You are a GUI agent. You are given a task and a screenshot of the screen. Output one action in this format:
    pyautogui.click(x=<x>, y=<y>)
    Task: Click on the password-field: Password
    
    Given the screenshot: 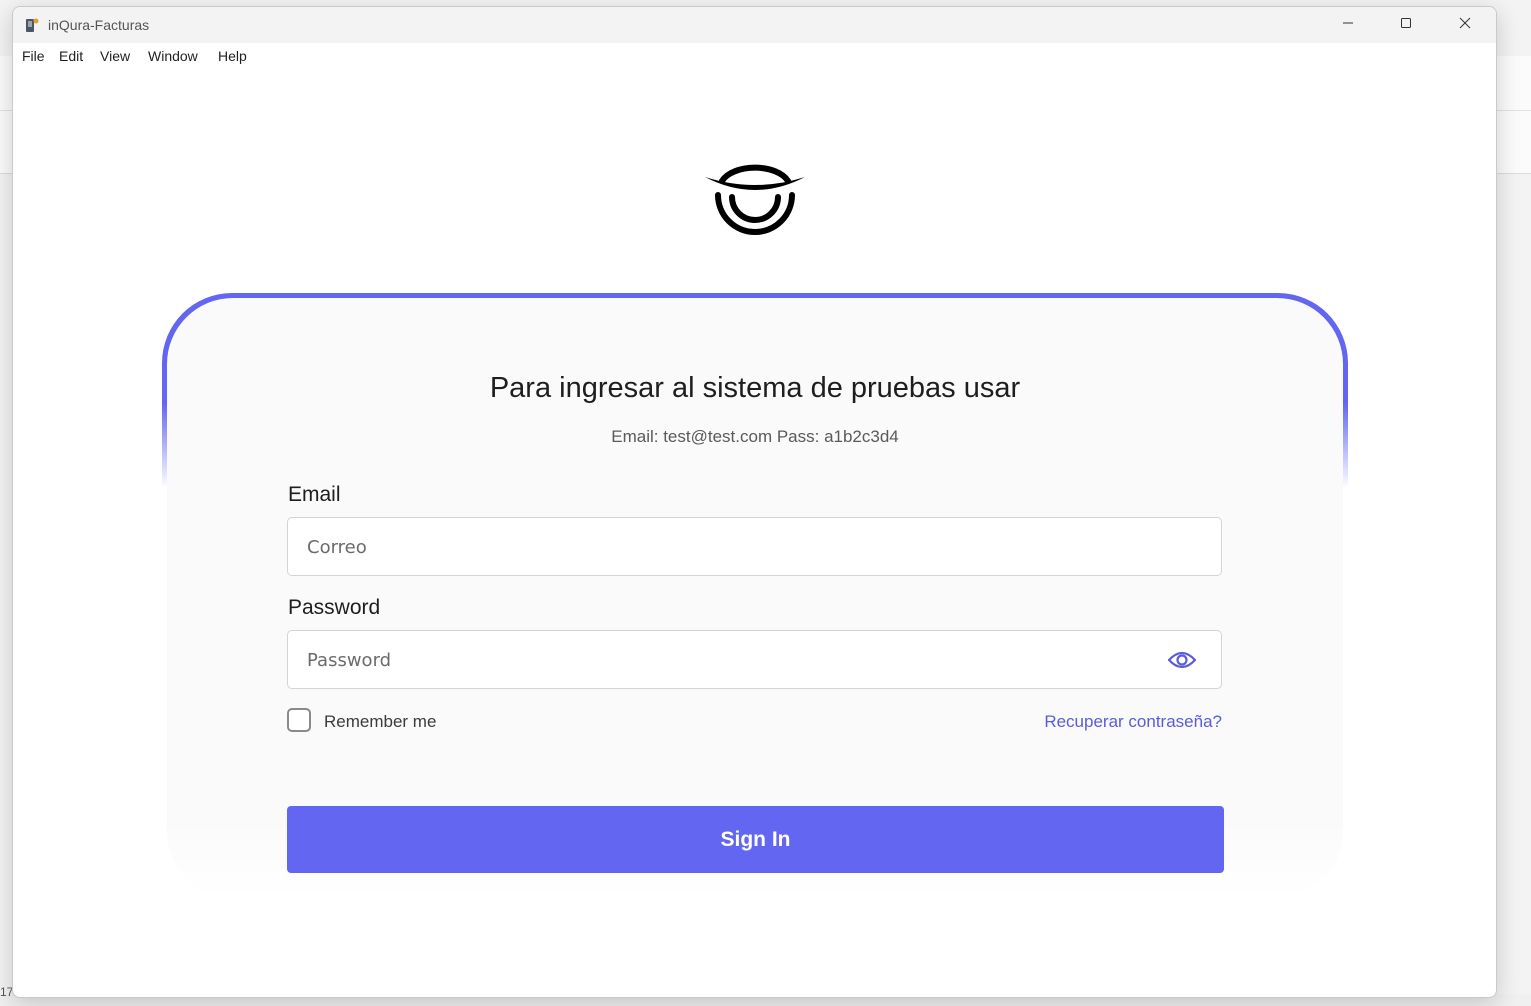 What is the action you would take?
    pyautogui.click(x=754, y=659)
    